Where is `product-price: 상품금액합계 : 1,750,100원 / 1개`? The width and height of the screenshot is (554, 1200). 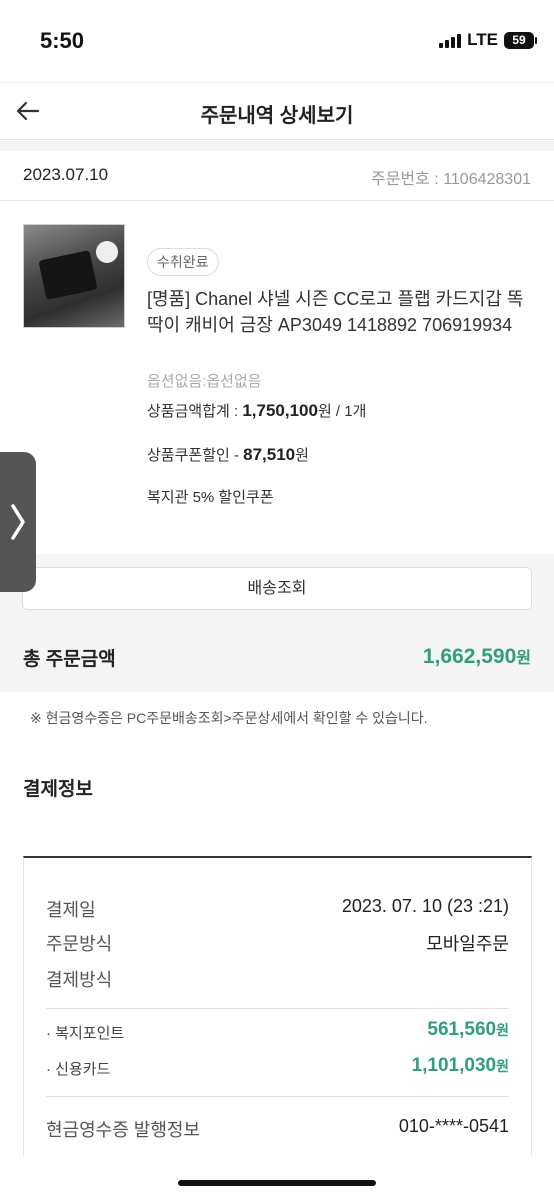 product-price: 상품금액합계 : 1,750,100원 / 1개 is located at coordinates (256, 410).